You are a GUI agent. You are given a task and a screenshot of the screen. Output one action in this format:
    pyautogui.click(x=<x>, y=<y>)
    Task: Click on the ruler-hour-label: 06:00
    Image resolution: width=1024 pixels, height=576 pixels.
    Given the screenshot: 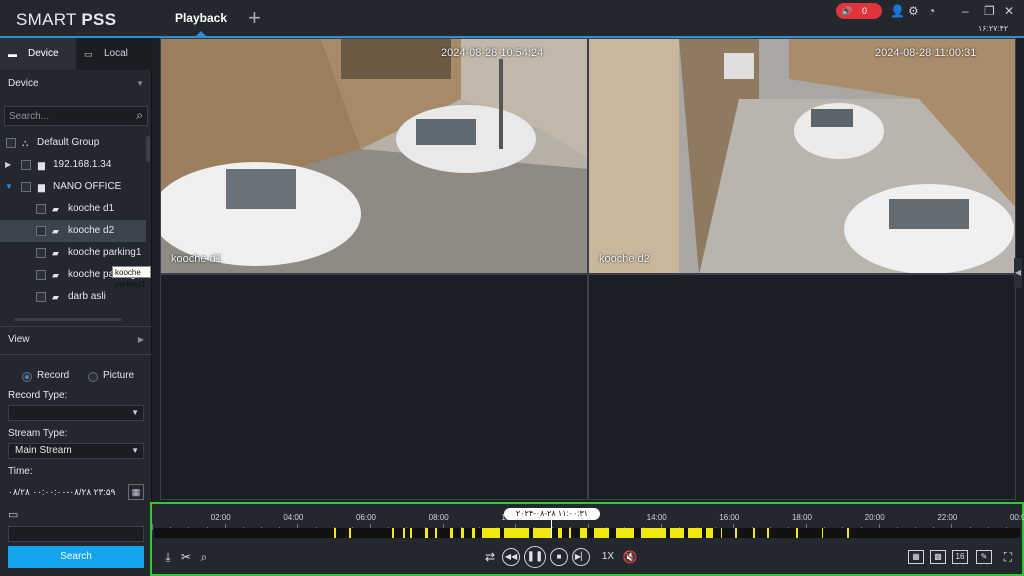 What is the action you would take?
    pyautogui.click(x=366, y=517)
    